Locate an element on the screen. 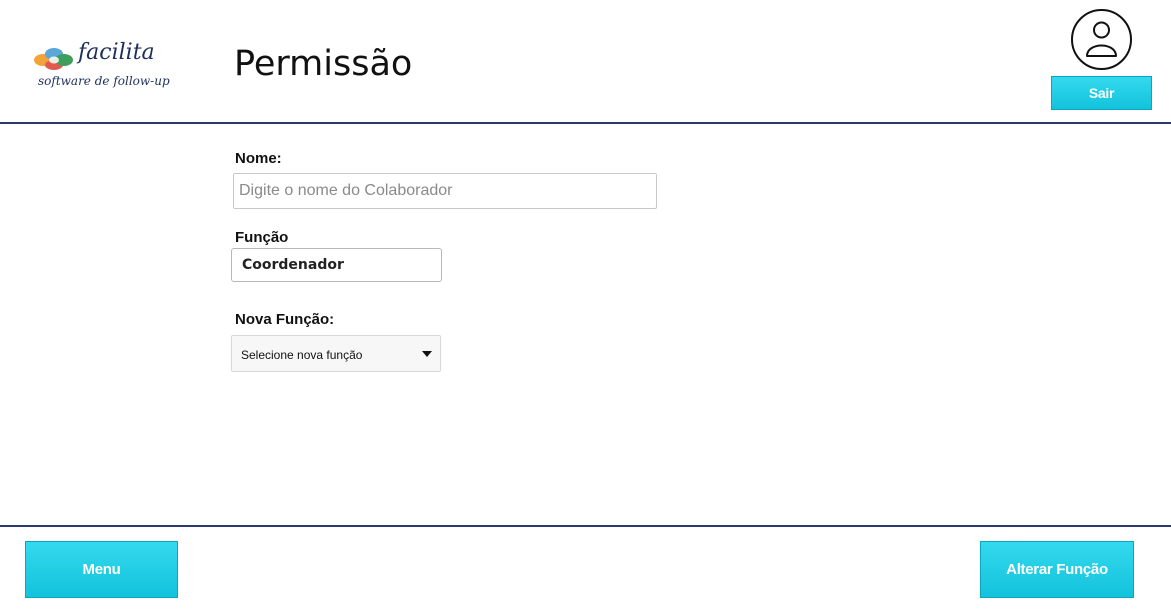 This screenshot has width=1171, height=609. footer-divider is located at coordinates (585, 526).